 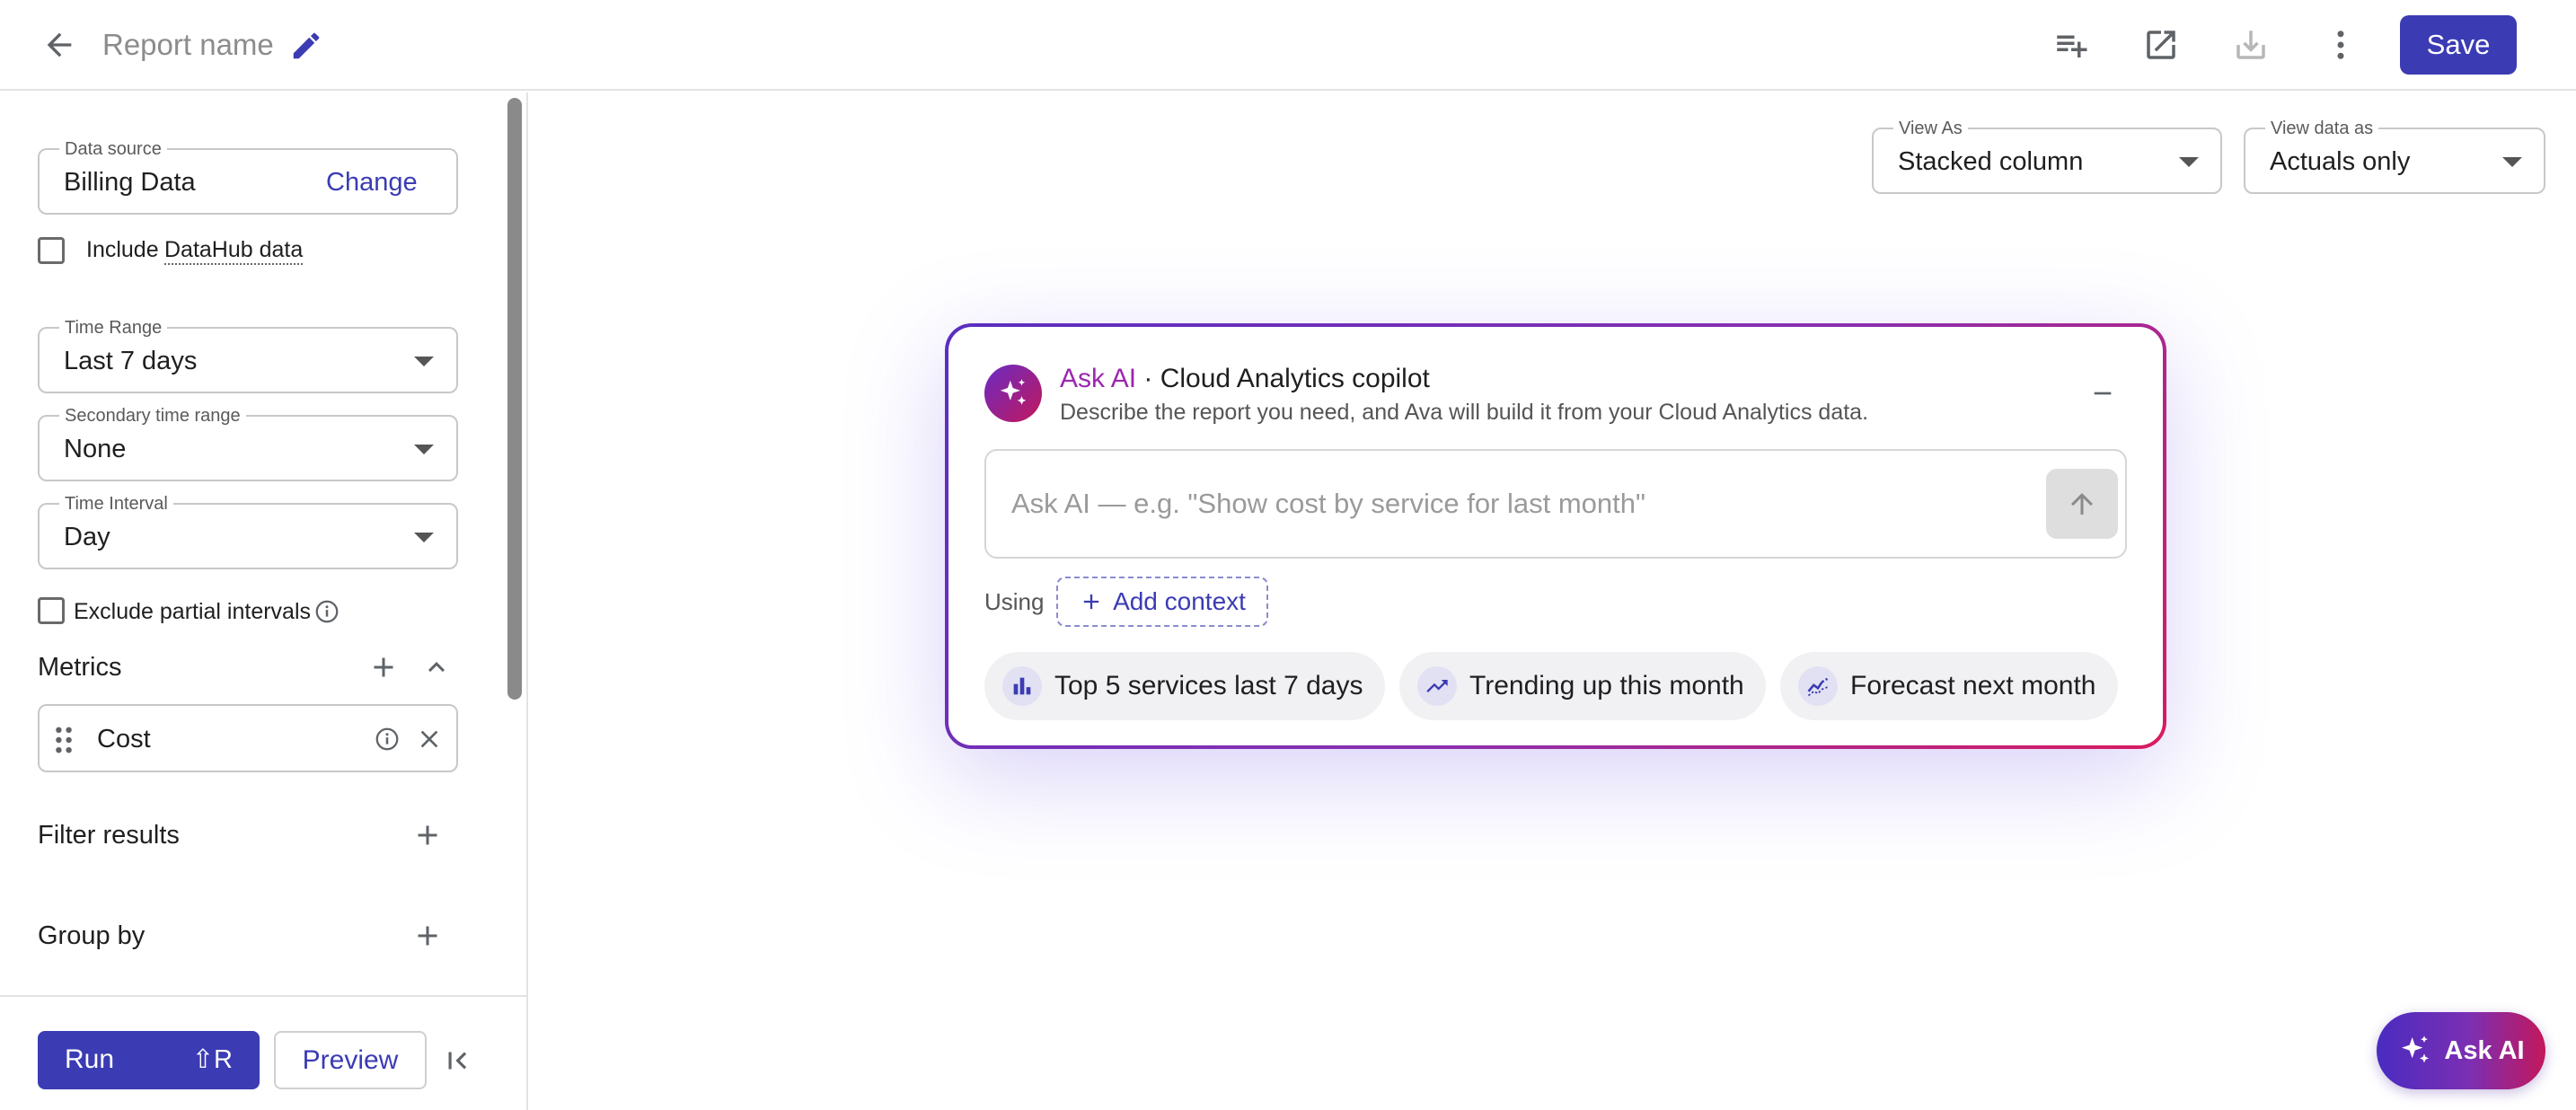 I want to click on trending-up-icon, so click(x=1437, y=686).